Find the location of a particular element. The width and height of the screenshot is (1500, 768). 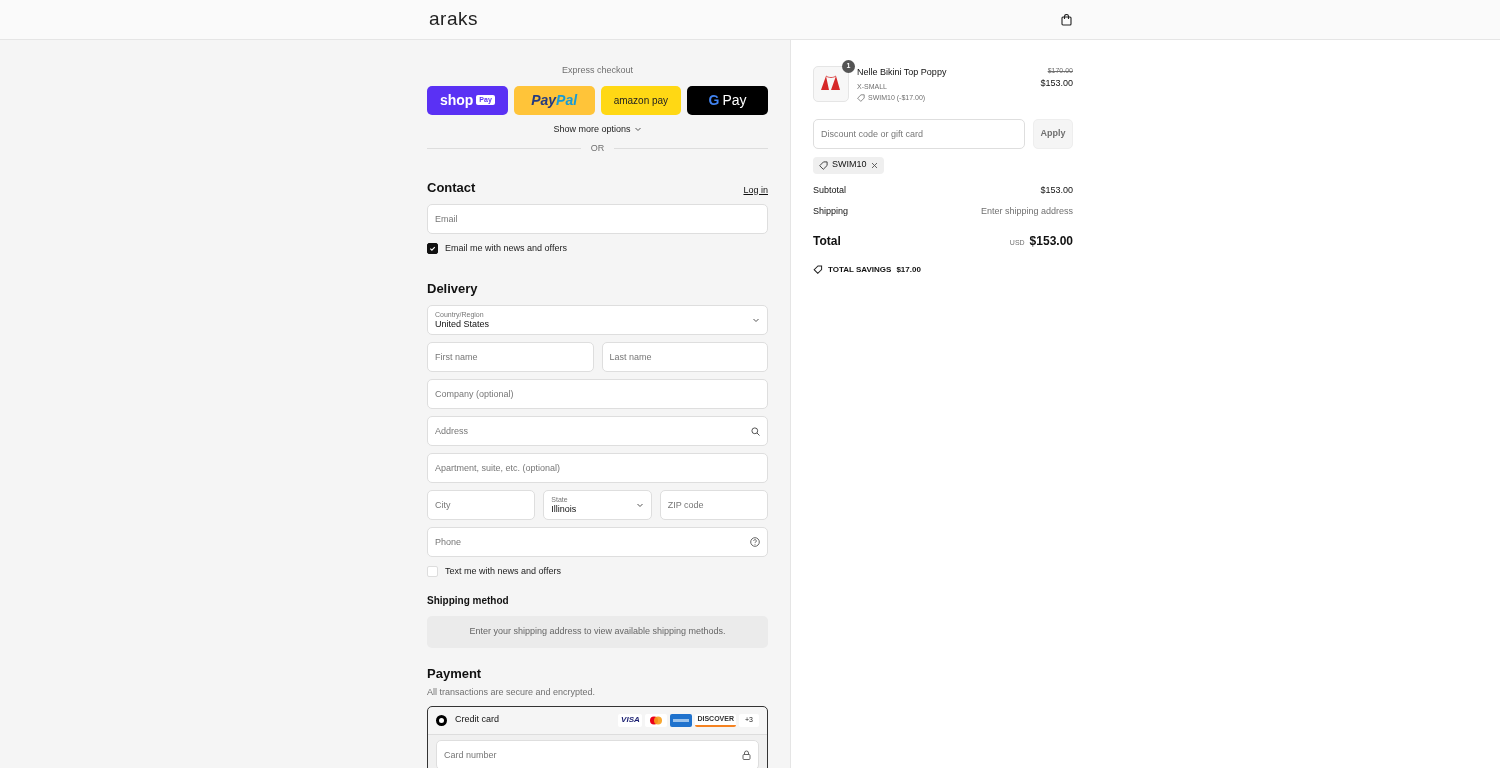

company-field: Company (optional) is located at coordinates (597, 394).